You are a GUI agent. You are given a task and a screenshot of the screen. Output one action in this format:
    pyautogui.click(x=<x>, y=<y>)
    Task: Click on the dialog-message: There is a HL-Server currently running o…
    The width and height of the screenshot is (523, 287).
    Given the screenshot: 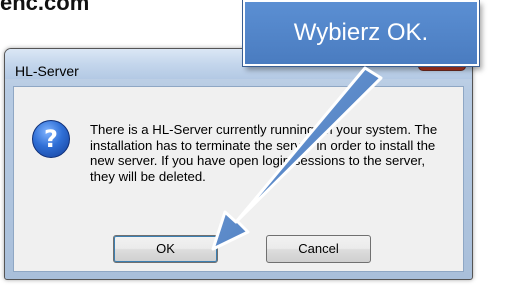 What is the action you would take?
    pyautogui.click(x=264, y=153)
    